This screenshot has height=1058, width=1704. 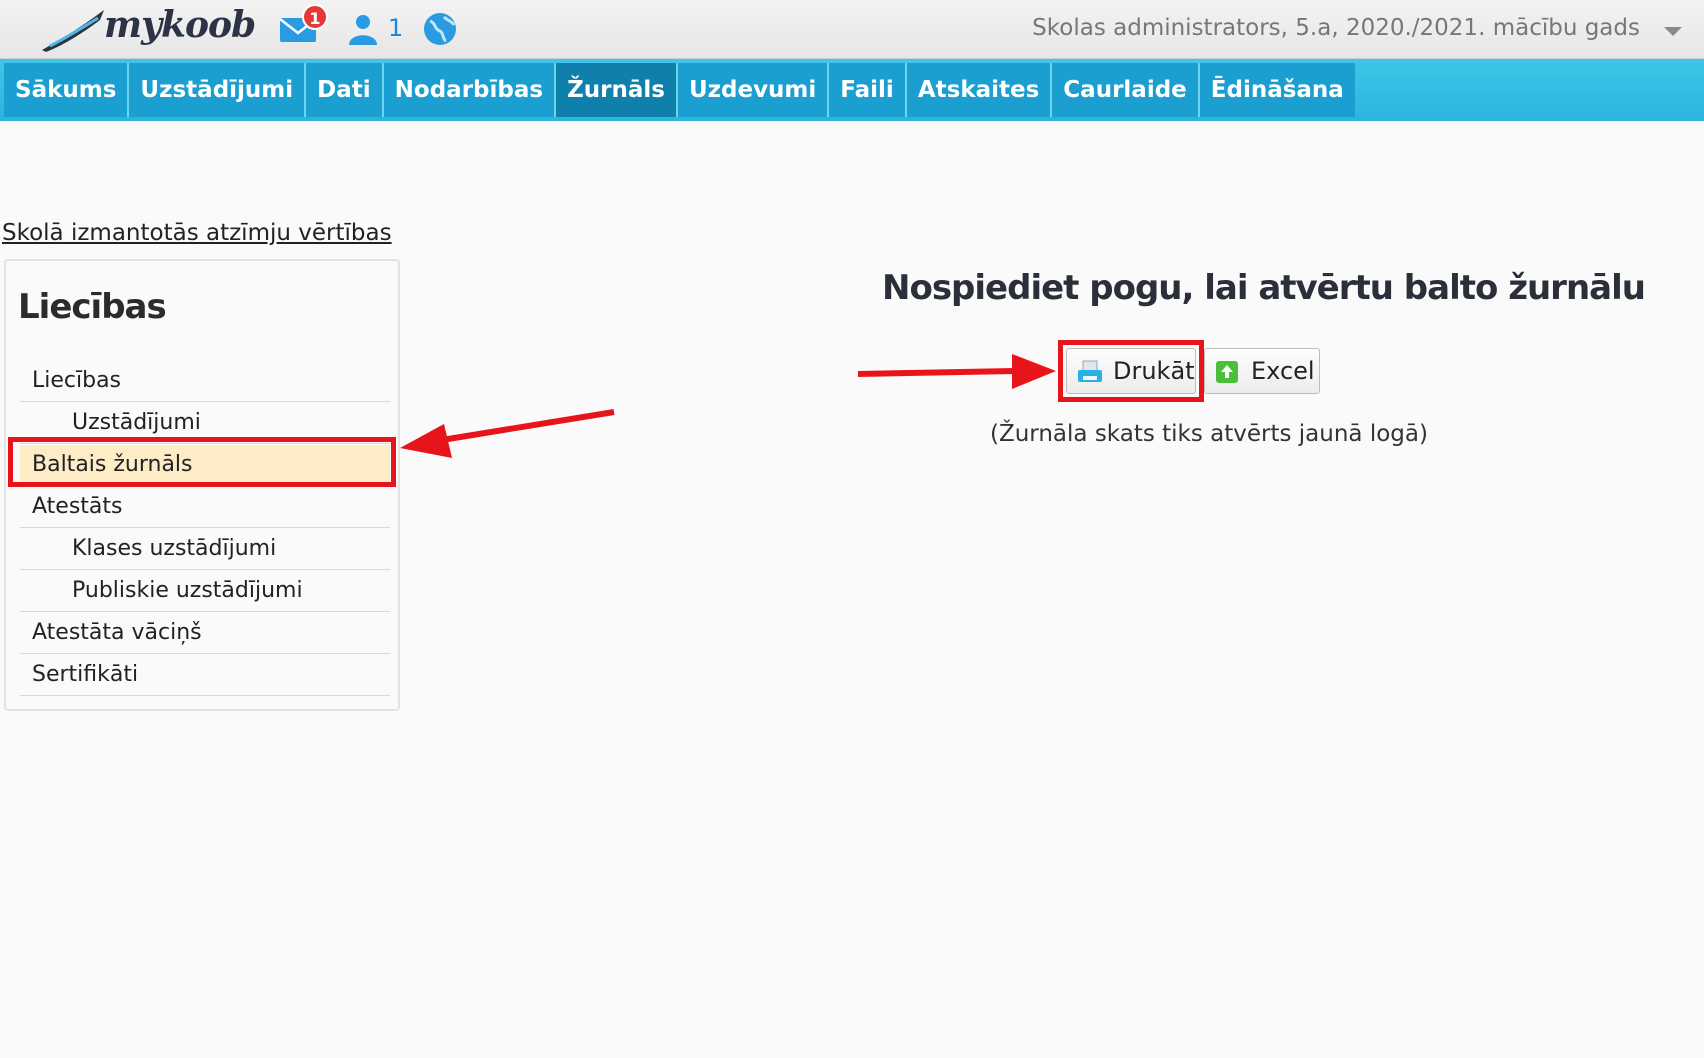 What do you see at coordinates (1131, 371) in the screenshot?
I see `highlight-box-print` at bounding box center [1131, 371].